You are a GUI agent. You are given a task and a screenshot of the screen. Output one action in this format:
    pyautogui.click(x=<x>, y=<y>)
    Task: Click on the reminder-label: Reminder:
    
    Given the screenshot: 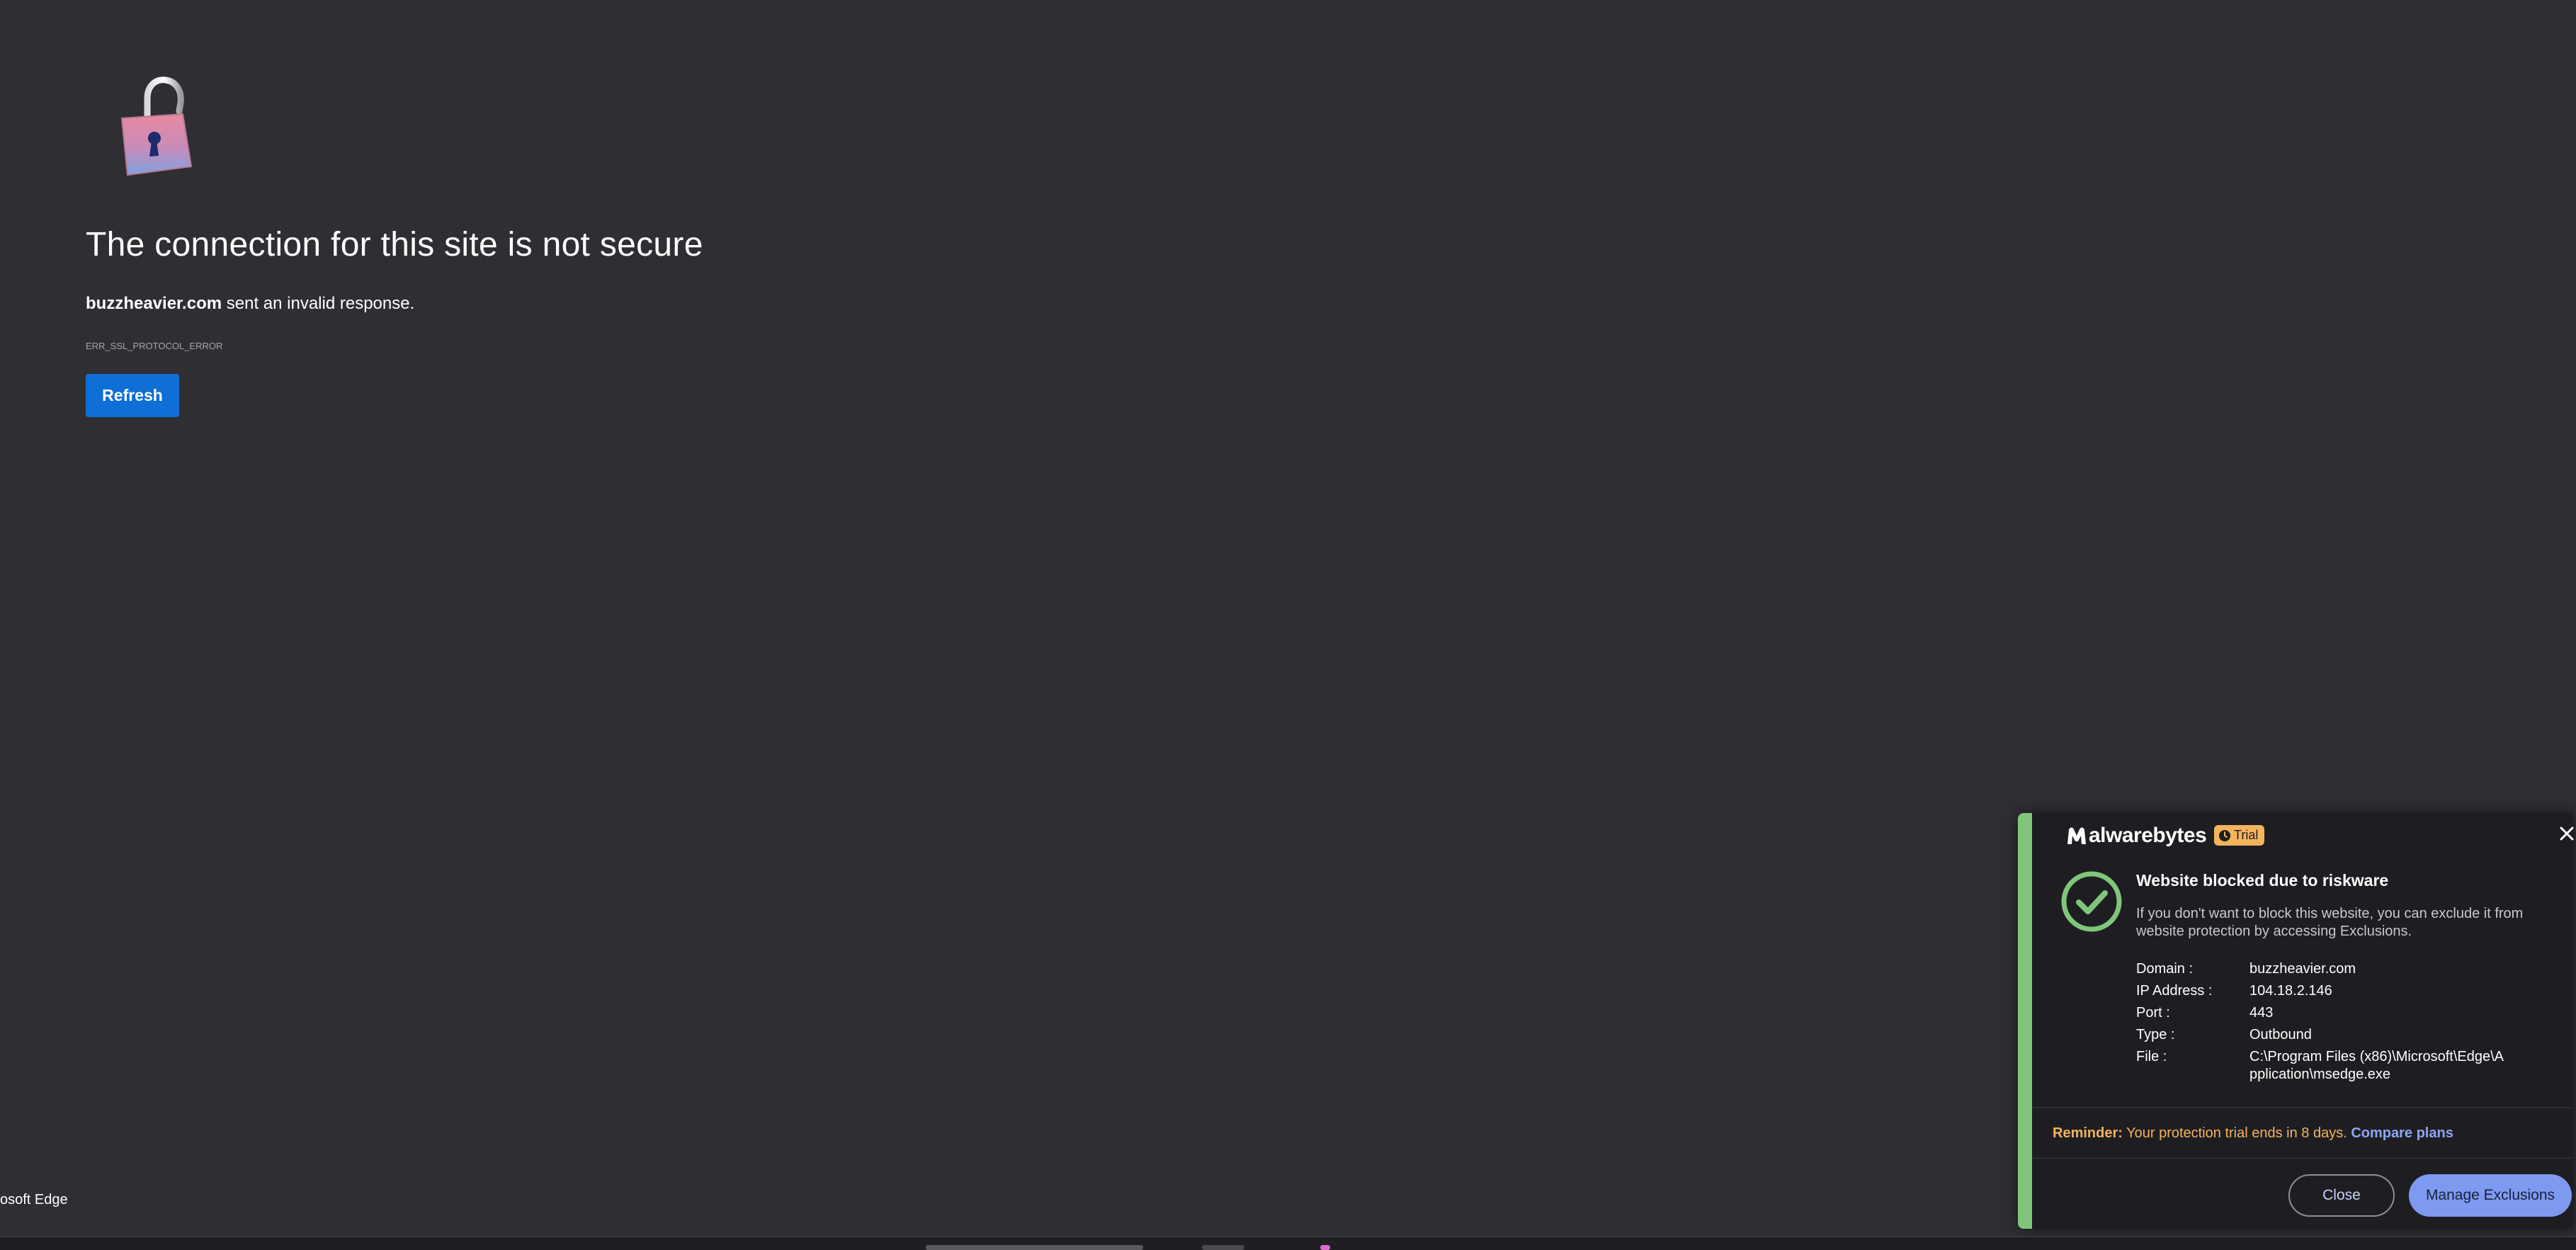 What is the action you would take?
    pyautogui.click(x=2088, y=1133)
    